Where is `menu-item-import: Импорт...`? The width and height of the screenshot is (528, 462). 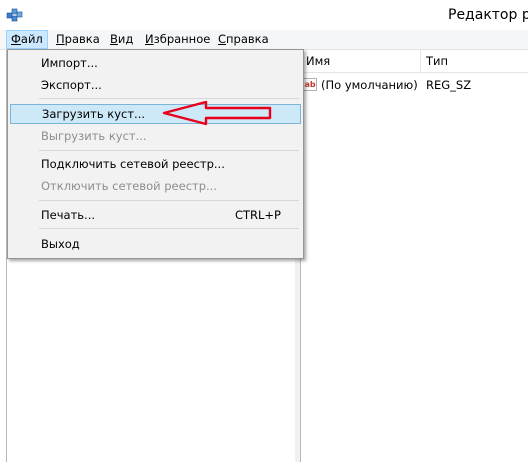
menu-item-import: Импорт... is located at coordinates (155, 63).